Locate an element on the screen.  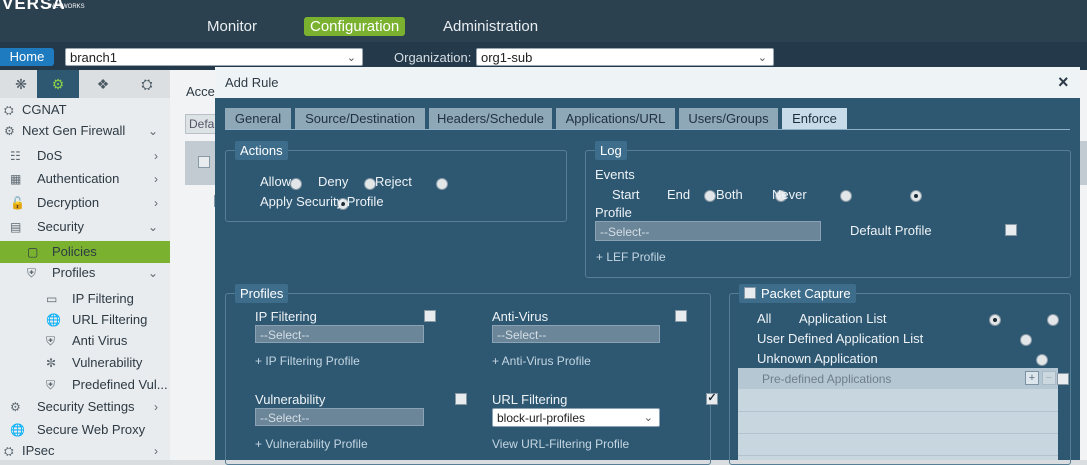
anti-virus-checkbox is located at coordinates (681, 316).